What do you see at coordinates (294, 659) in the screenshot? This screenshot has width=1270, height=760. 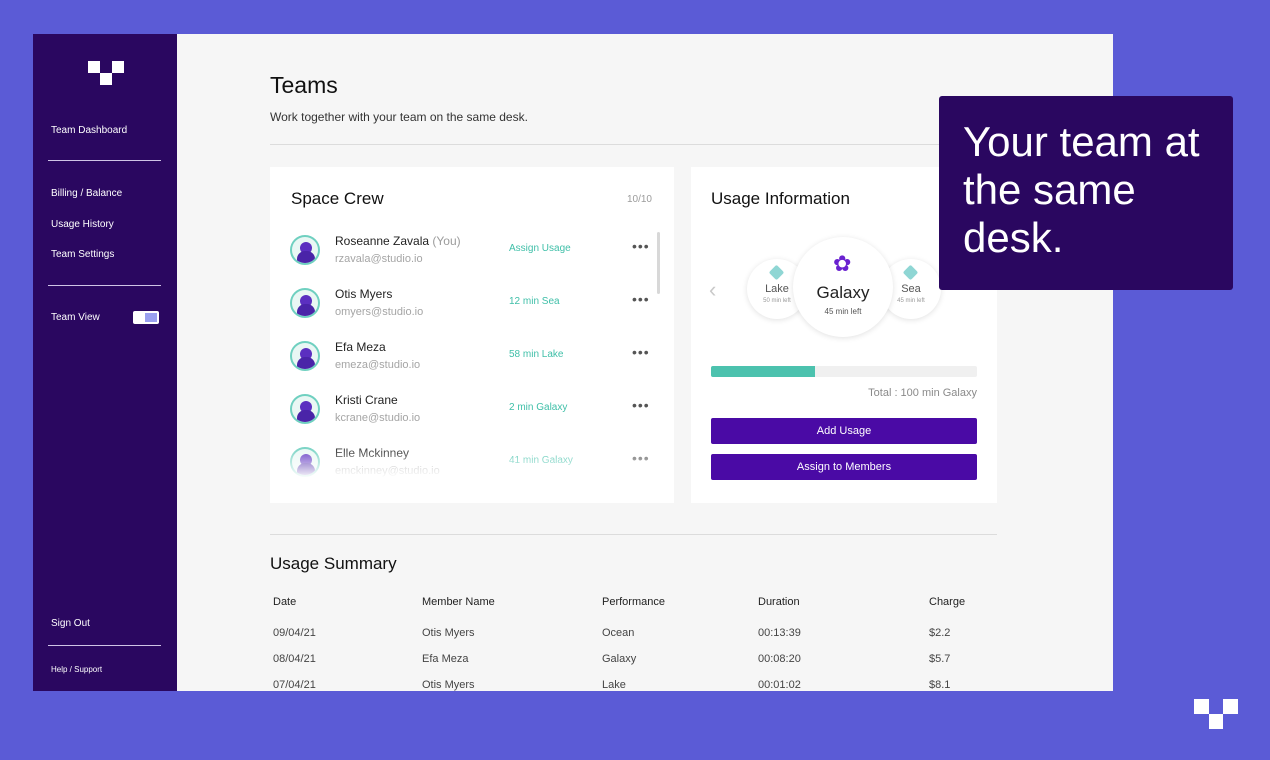 I see `cell-date: 08/04/21` at bounding box center [294, 659].